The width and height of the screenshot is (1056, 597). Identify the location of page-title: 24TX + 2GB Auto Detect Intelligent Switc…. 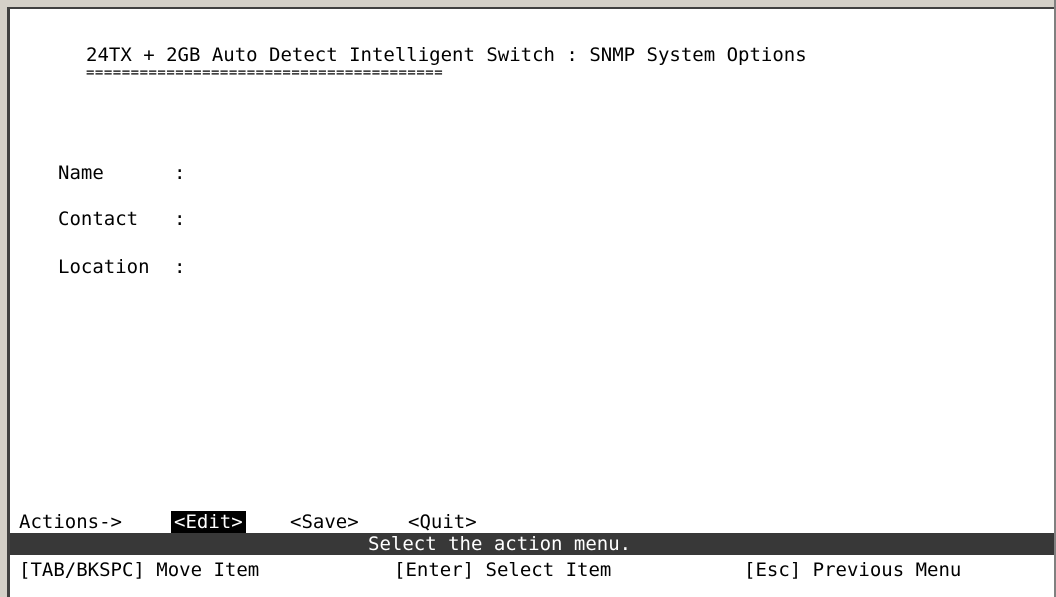
(446, 55).